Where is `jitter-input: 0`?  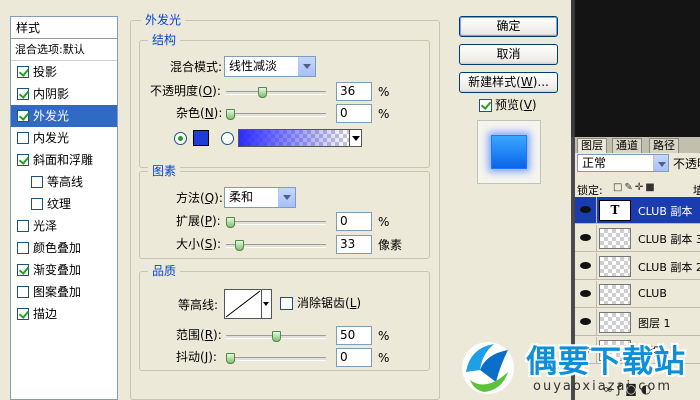 jitter-input: 0 is located at coordinates (354, 357).